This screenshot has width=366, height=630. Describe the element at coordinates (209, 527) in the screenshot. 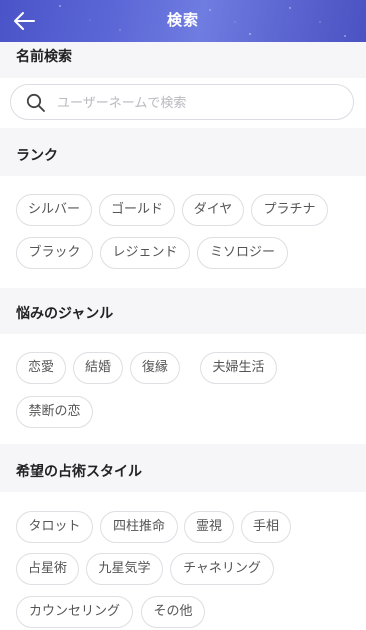

I see `chip-style-clairvoyance: 霊視` at that location.